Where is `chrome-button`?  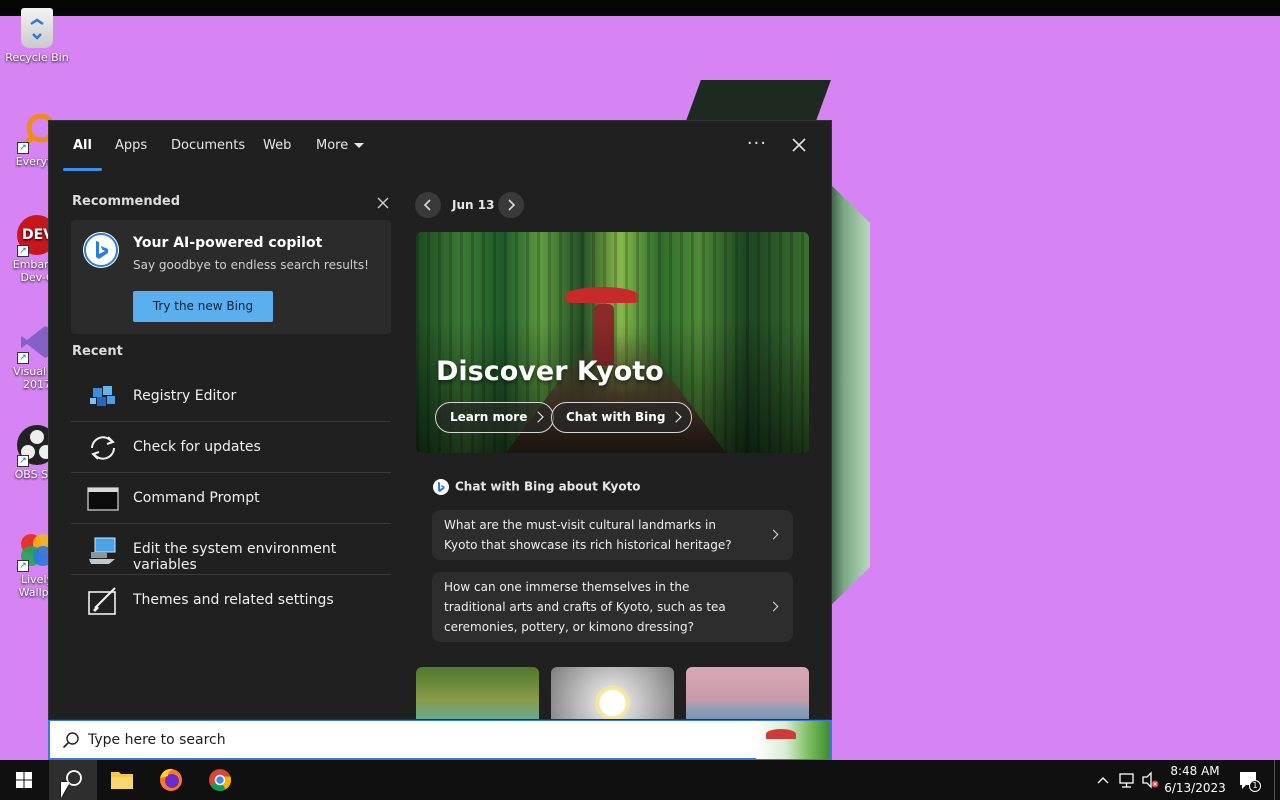
chrome-button is located at coordinates (220, 780).